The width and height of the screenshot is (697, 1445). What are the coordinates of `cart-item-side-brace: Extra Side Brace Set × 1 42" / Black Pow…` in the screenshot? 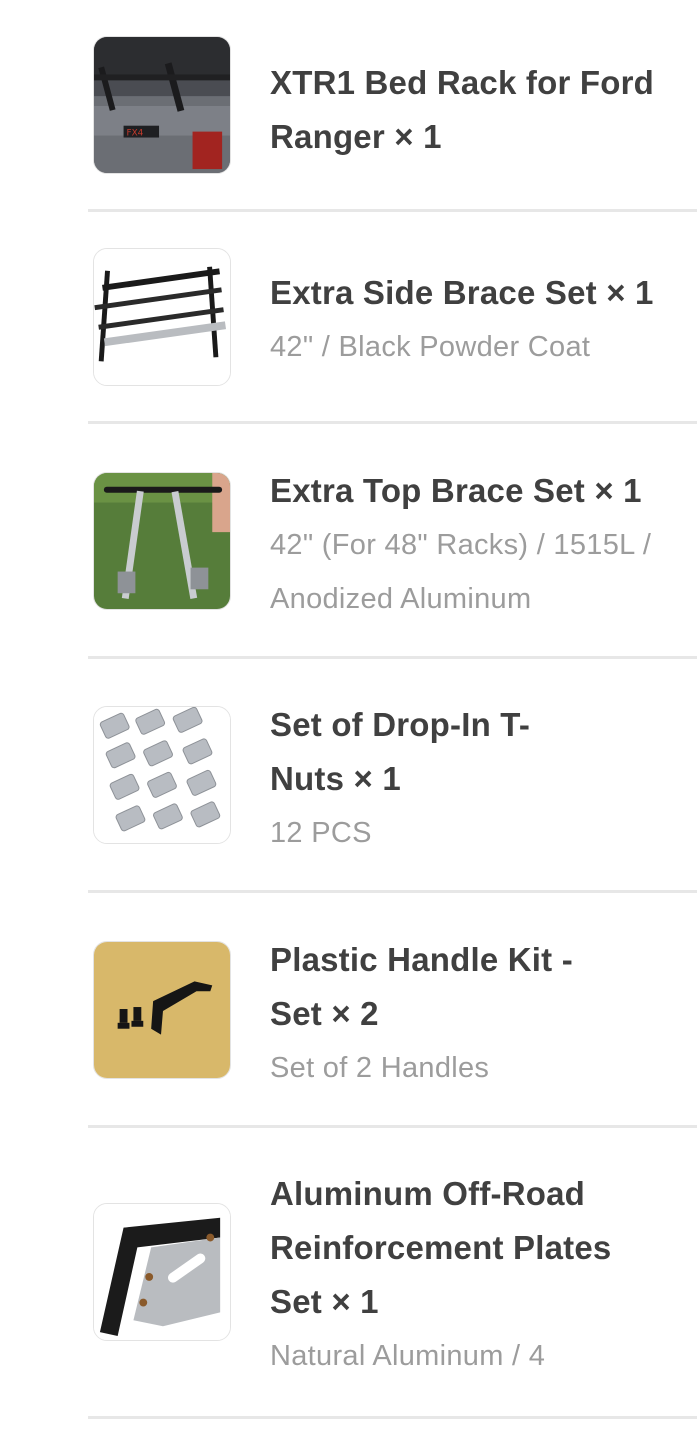 It's located at (392, 323).